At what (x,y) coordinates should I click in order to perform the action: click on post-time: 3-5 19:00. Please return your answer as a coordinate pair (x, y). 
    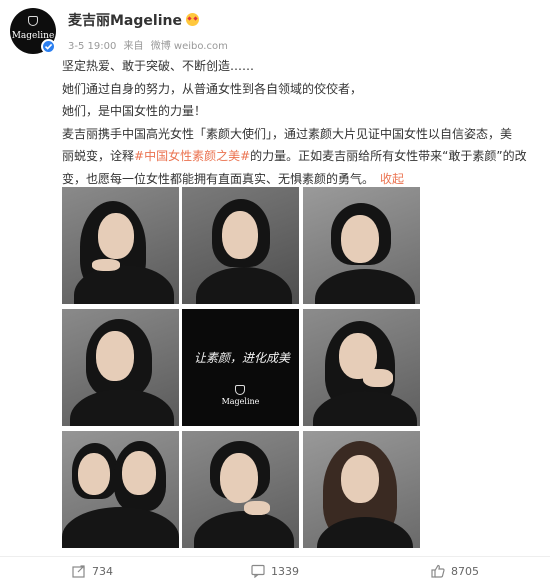
    Looking at the image, I should click on (92, 46).